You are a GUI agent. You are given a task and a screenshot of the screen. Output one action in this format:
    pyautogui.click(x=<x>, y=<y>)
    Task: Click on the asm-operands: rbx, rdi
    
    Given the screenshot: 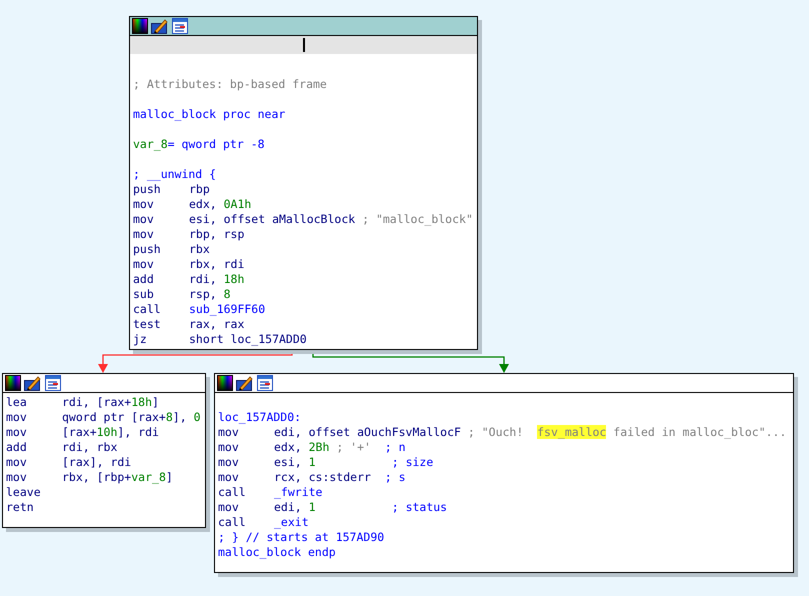 What is the action you would take?
    pyautogui.click(x=216, y=264)
    